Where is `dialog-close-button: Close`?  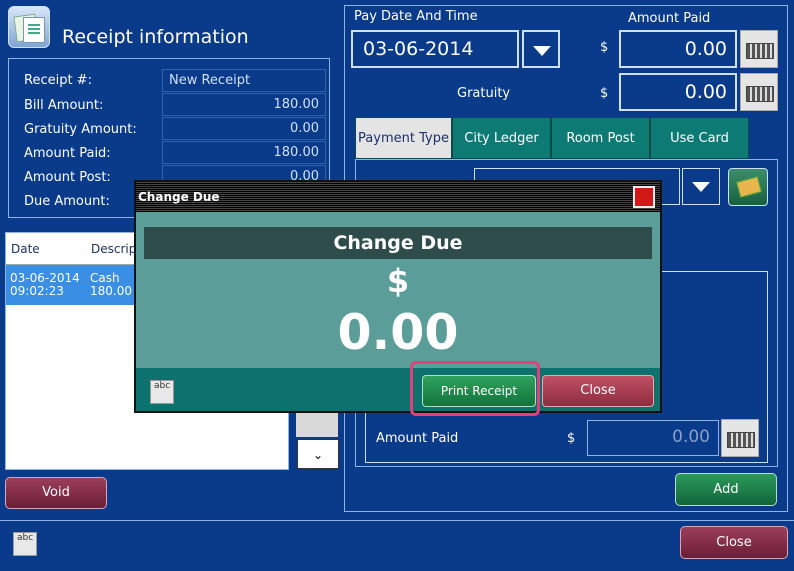
dialog-close-button: Close is located at coordinates (598, 391).